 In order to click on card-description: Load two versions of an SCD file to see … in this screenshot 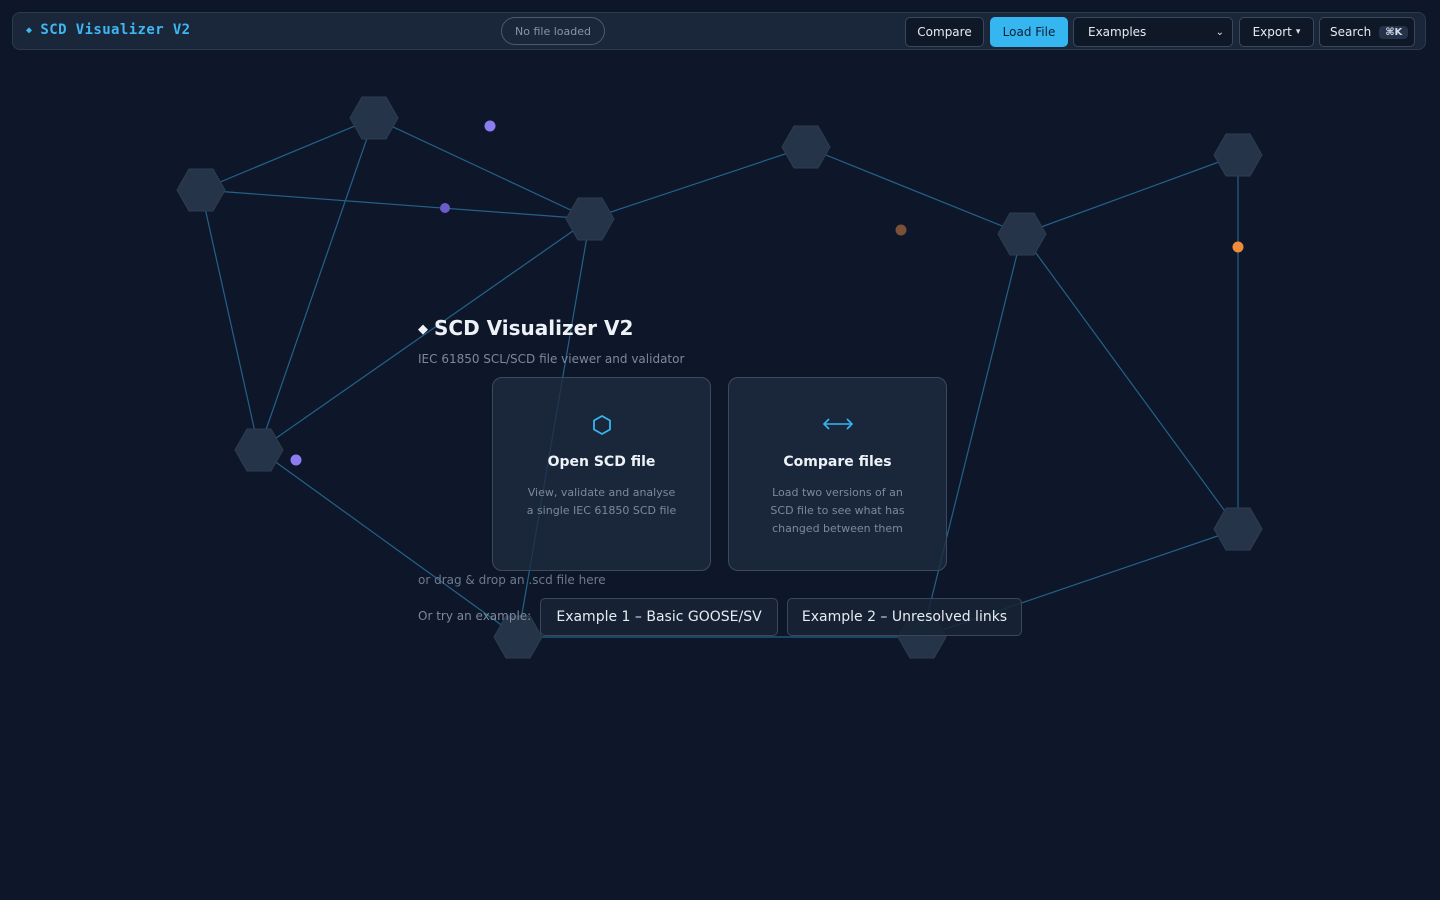, I will do `click(837, 510)`.